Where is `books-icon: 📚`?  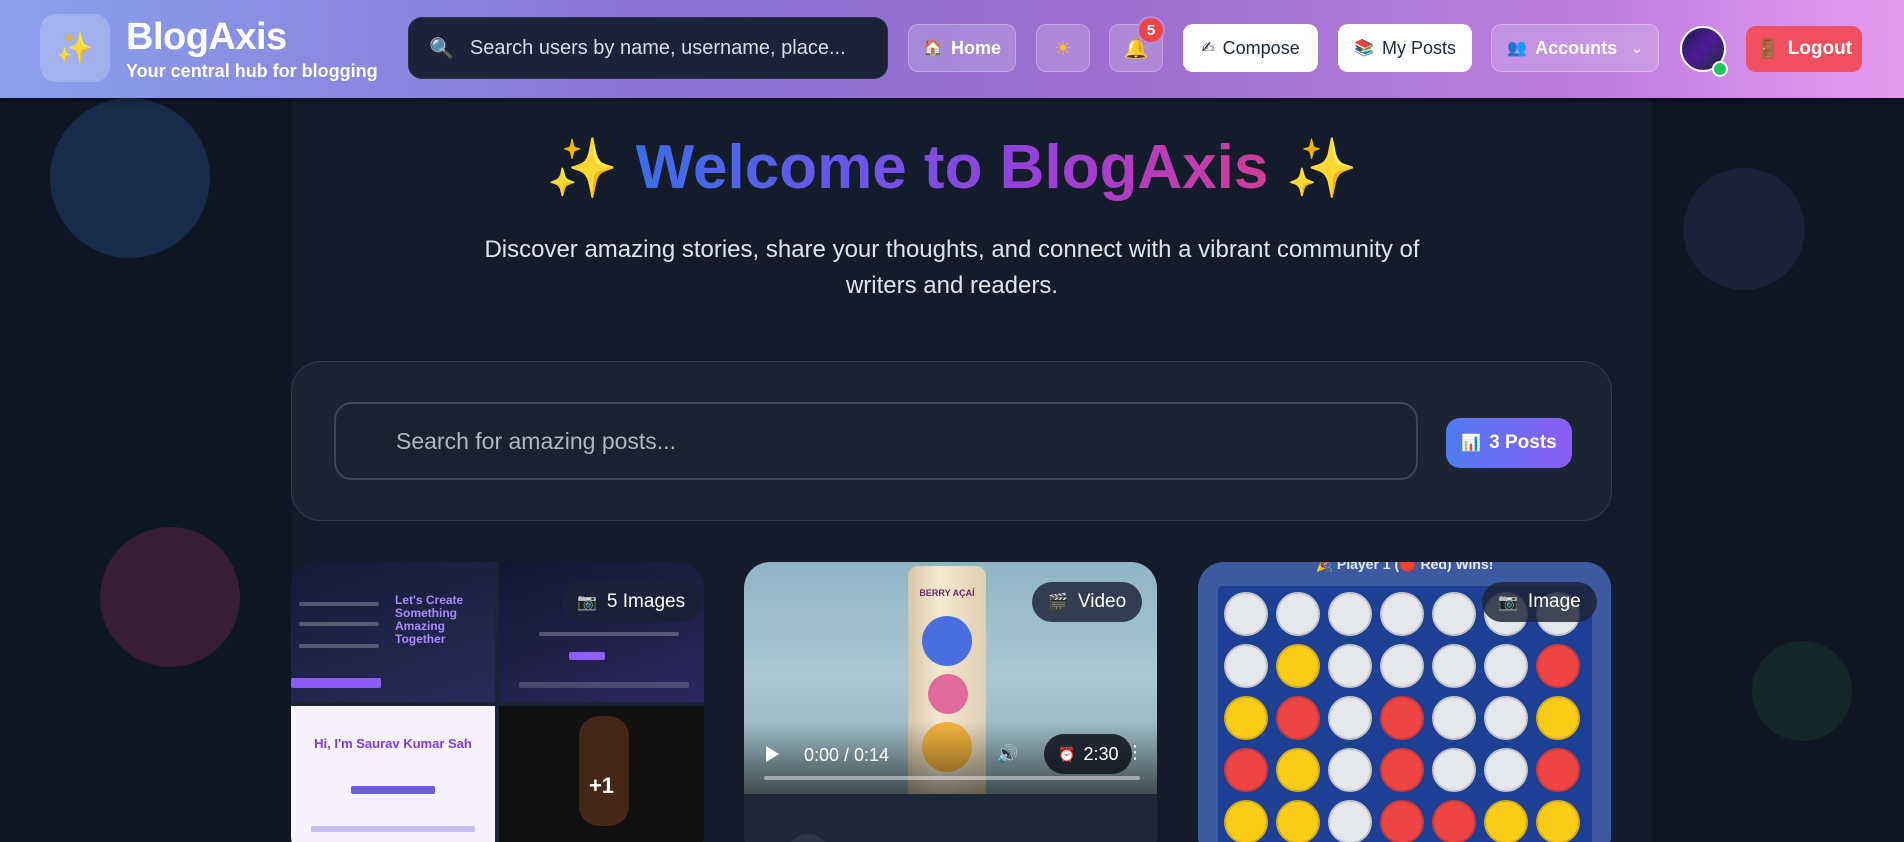
books-icon: 📚 is located at coordinates (1364, 48).